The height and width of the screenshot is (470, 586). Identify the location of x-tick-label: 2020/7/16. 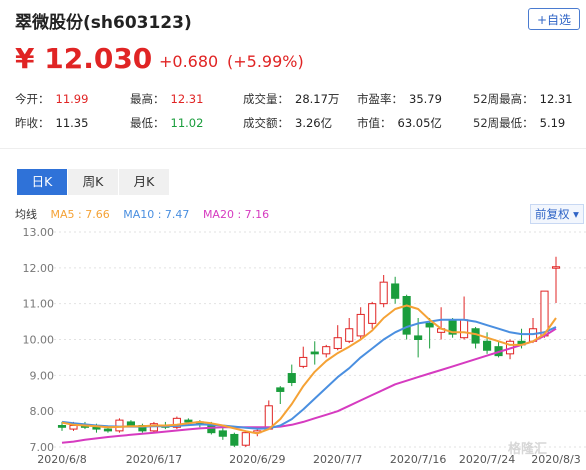
(418, 459).